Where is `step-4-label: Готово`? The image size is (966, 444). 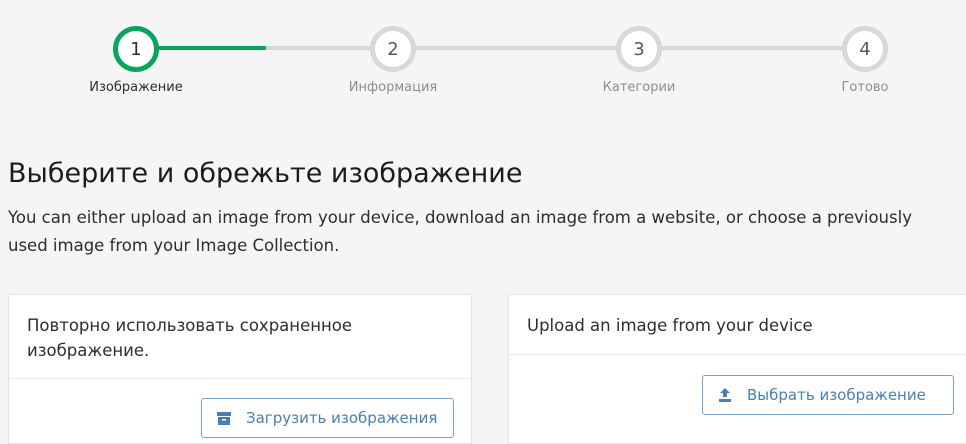
step-4-label: Готово is located at coordinates (865, 87).